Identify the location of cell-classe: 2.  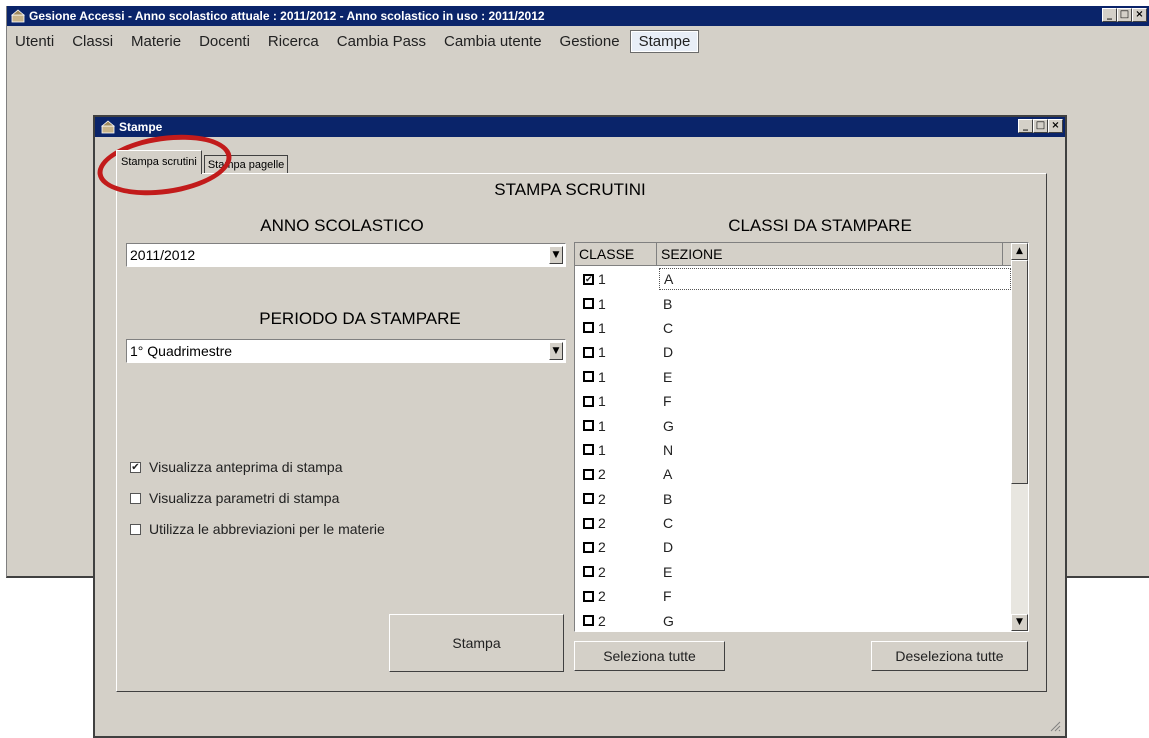
(617, 621).